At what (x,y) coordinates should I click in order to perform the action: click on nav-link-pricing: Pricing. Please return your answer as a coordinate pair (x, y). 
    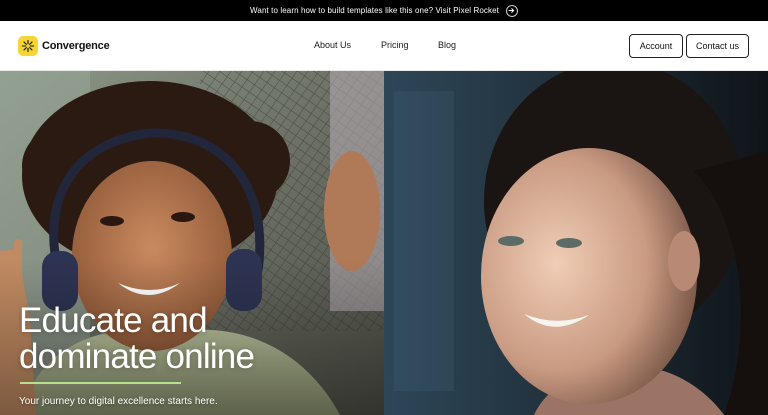
    Looking at the image, I should click on (395, 45).